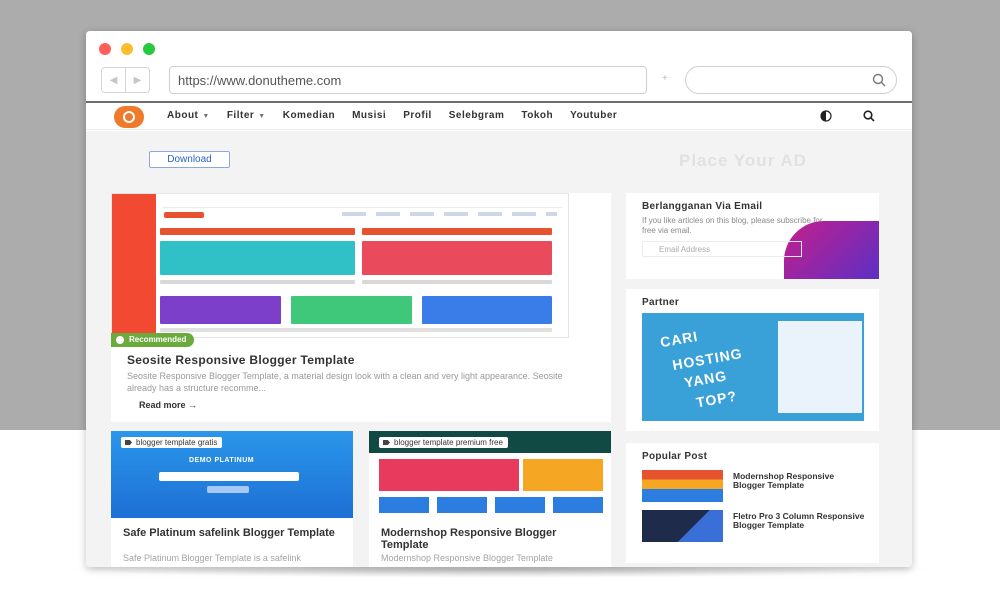 This screenshot has width=1000, height=600. Describe the element at coordinates (491, 505) in the screenshot. I see `thumbnail-product-row` at that location.